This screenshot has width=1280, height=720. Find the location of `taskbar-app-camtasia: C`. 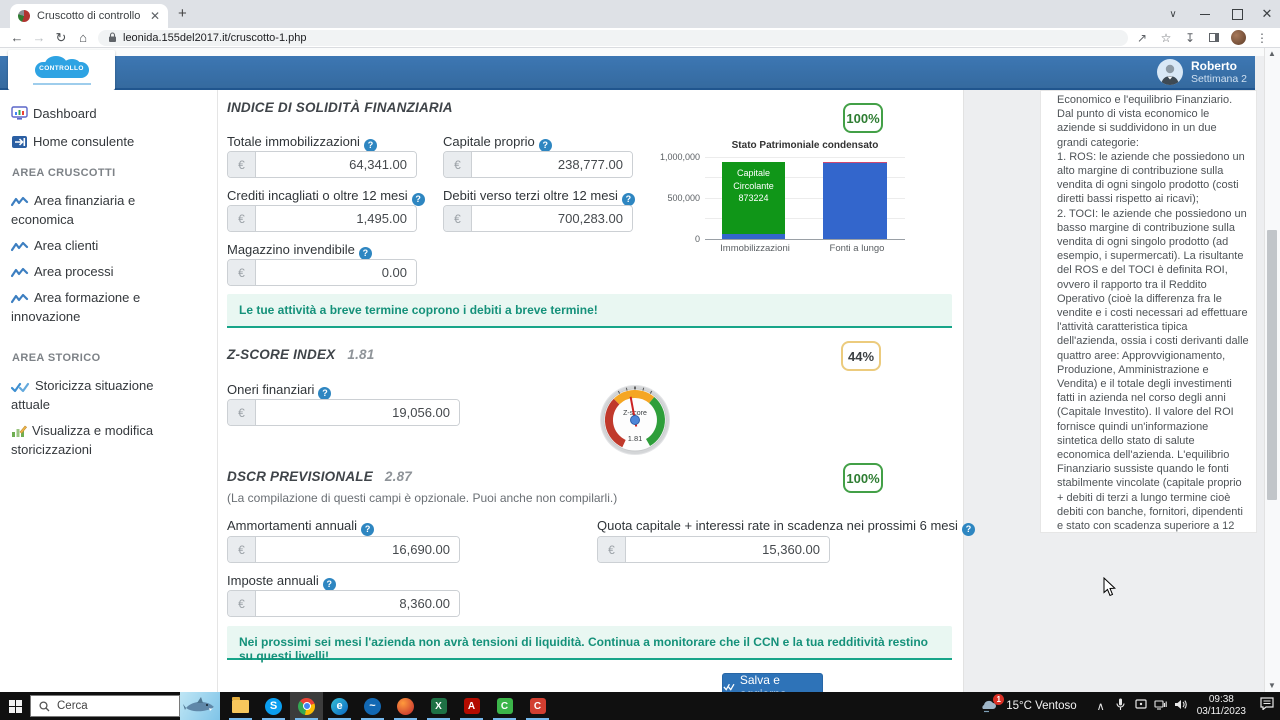

taskbar-app-camtasia: C is located at coordinates (504, 706).